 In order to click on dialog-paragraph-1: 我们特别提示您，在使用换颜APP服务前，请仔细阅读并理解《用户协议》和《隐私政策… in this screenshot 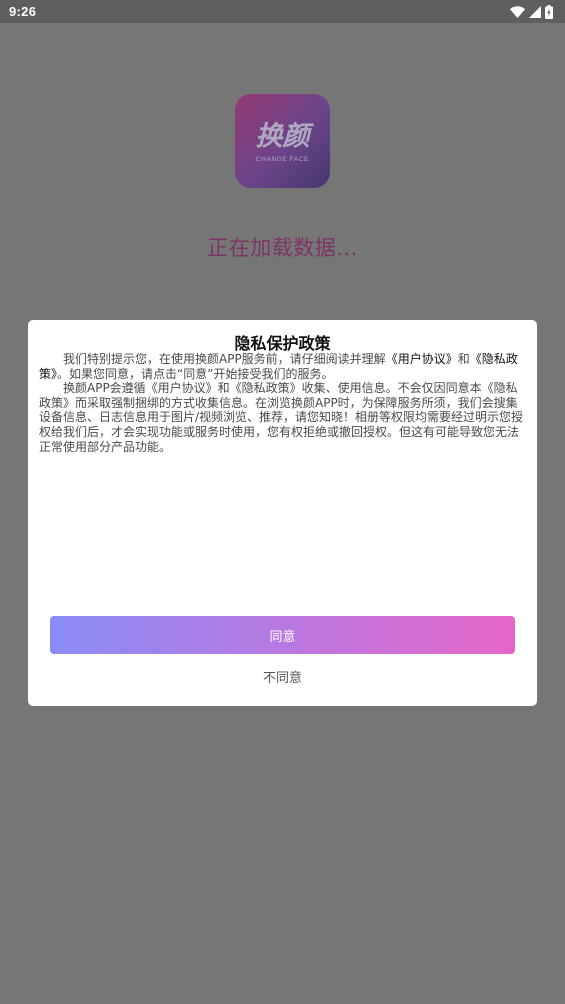, I will do `click(282, 366)`.